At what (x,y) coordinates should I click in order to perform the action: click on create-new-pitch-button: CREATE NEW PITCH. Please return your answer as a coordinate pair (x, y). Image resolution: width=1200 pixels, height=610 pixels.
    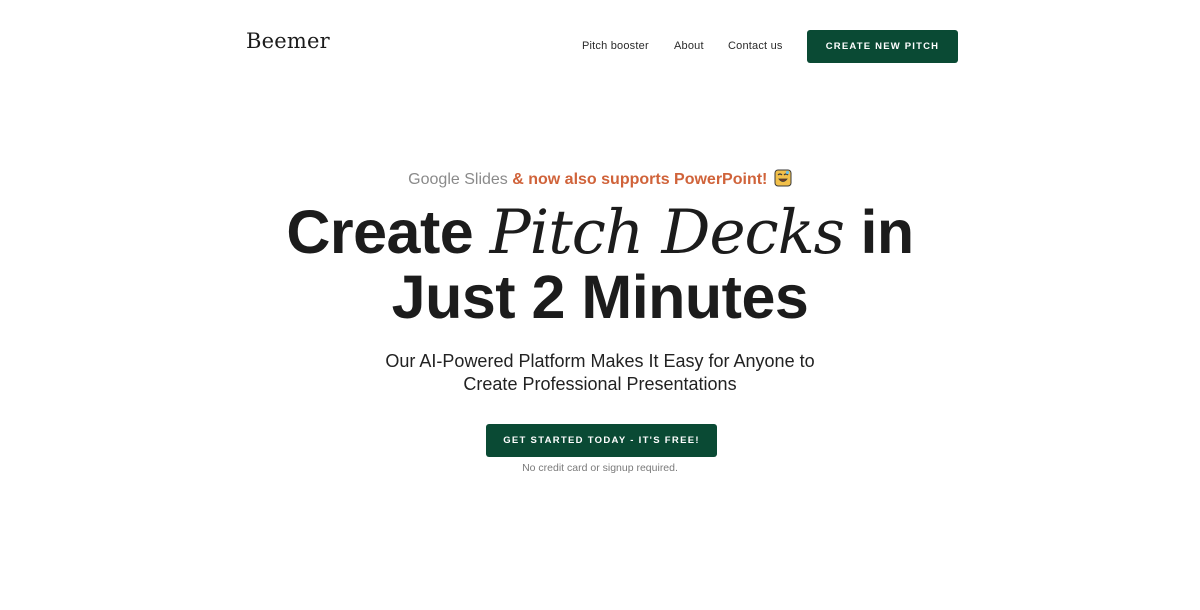
    Looking at the image, I should click on (882, 46).